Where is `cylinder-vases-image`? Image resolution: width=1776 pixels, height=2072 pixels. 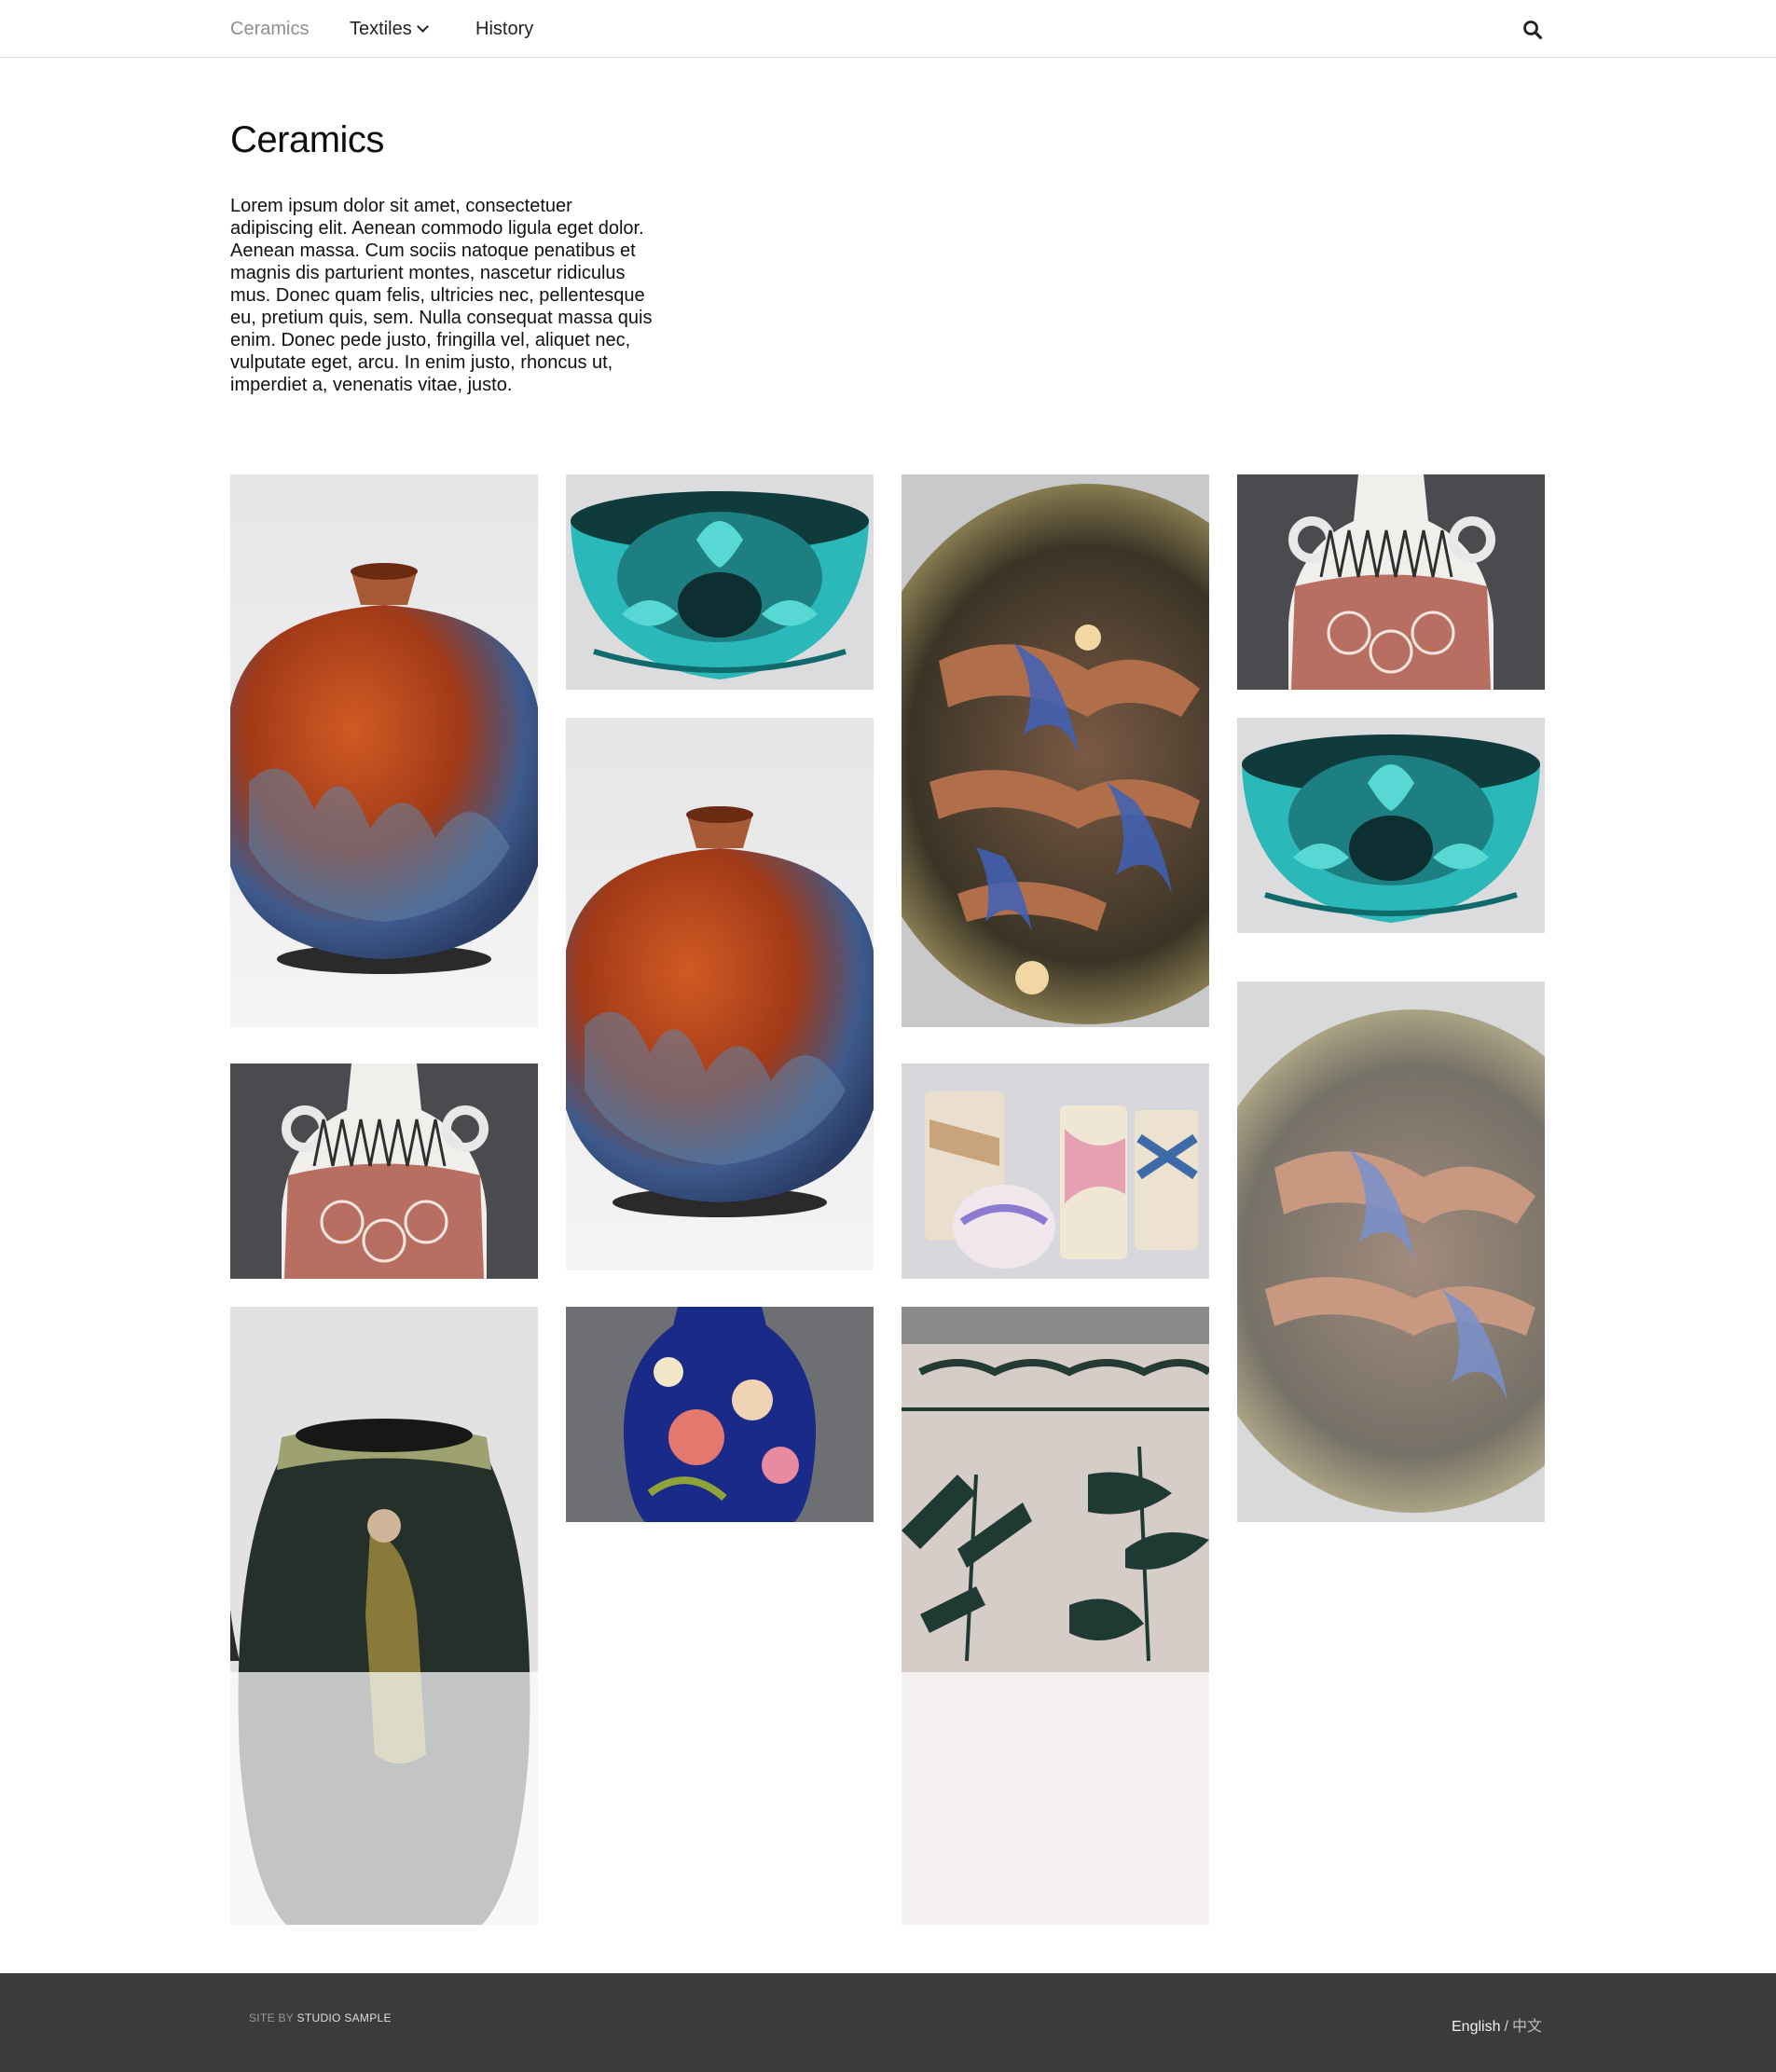
cylinder-vases-image is located at coordinates (1055, 1171).